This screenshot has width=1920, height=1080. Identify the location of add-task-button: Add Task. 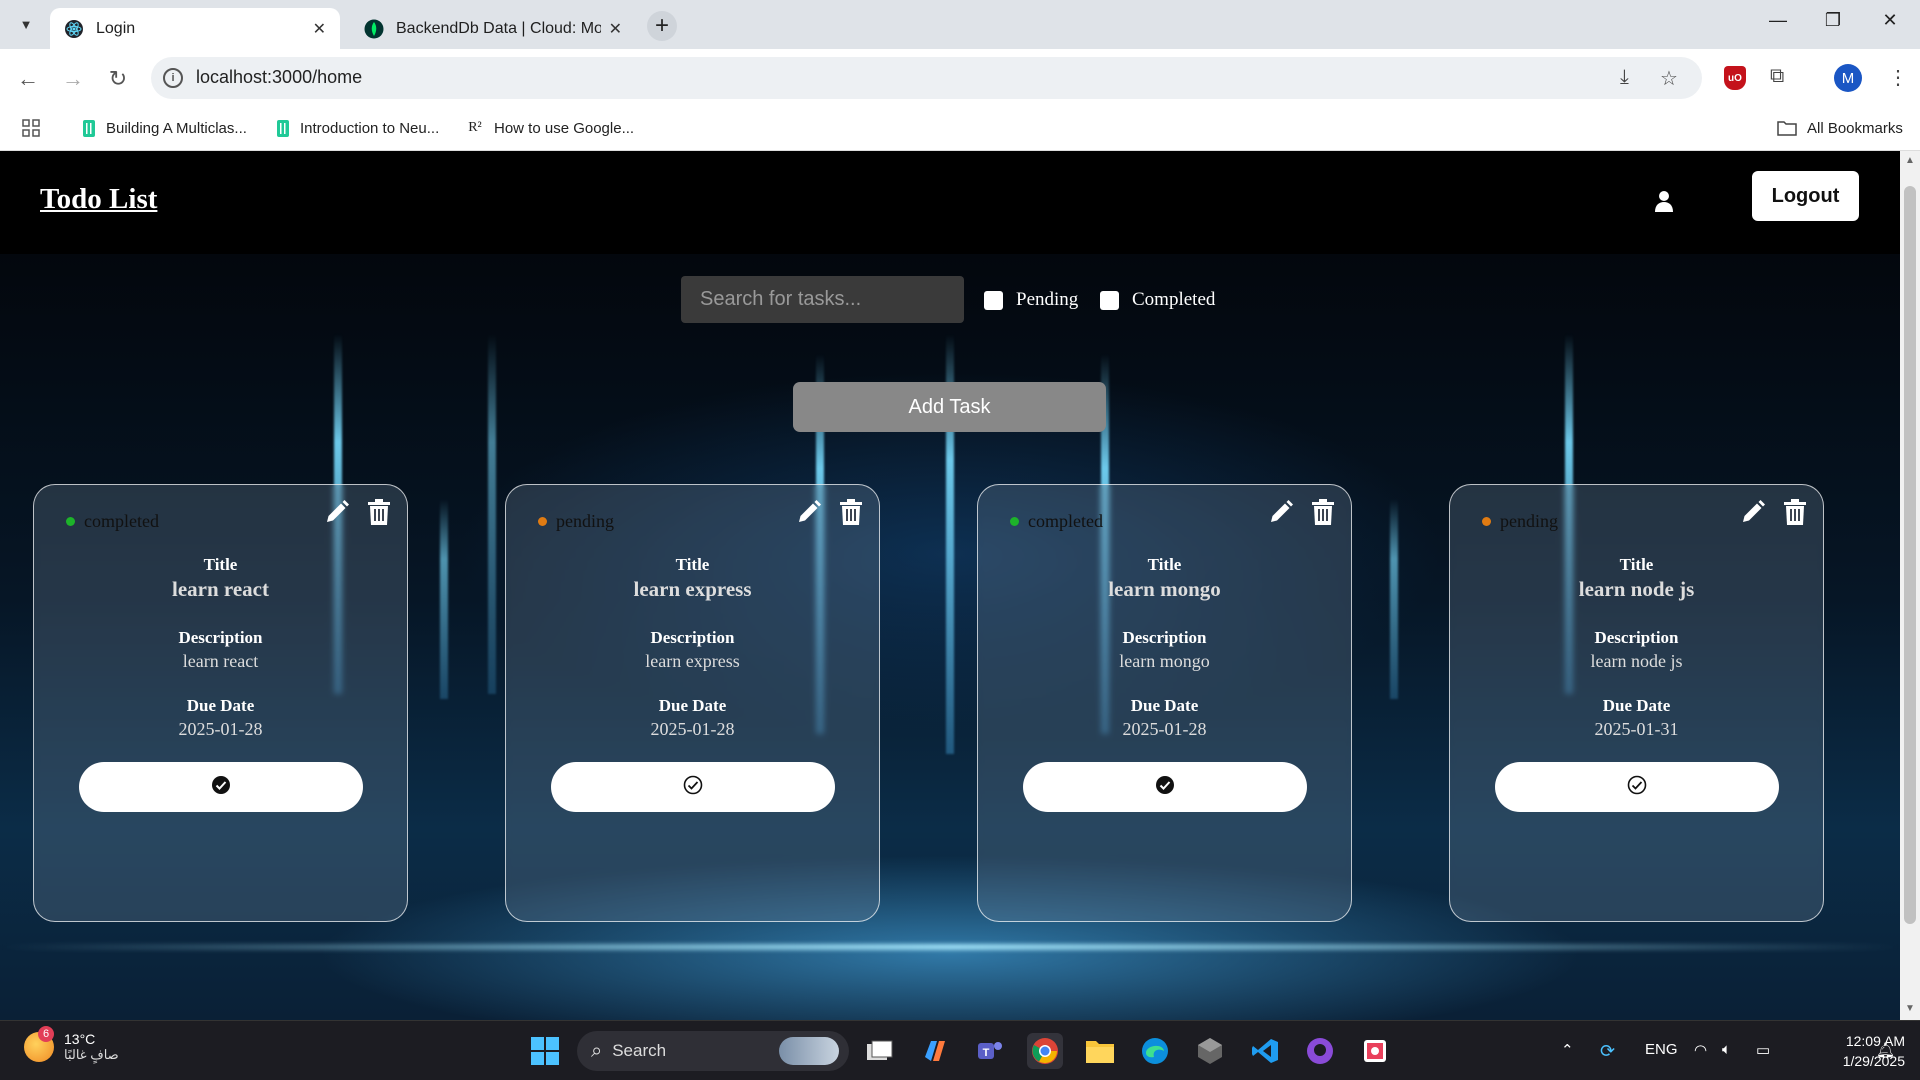
(949, 407).